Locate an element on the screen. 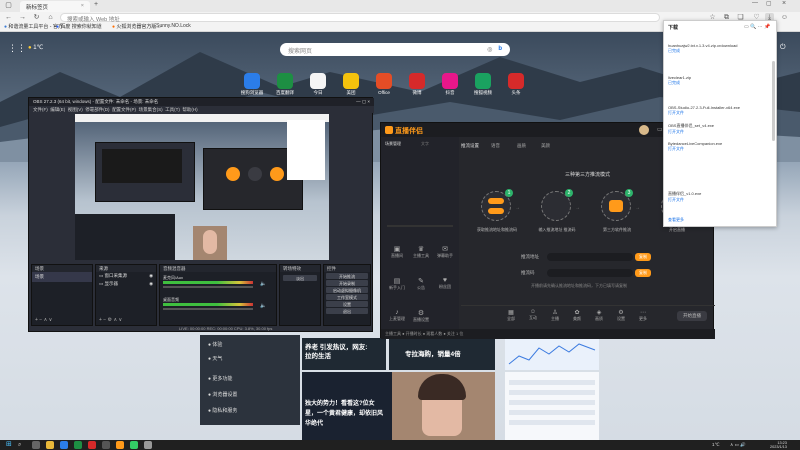  copy-key-button: 复制 is located at coordinates (643, 273).